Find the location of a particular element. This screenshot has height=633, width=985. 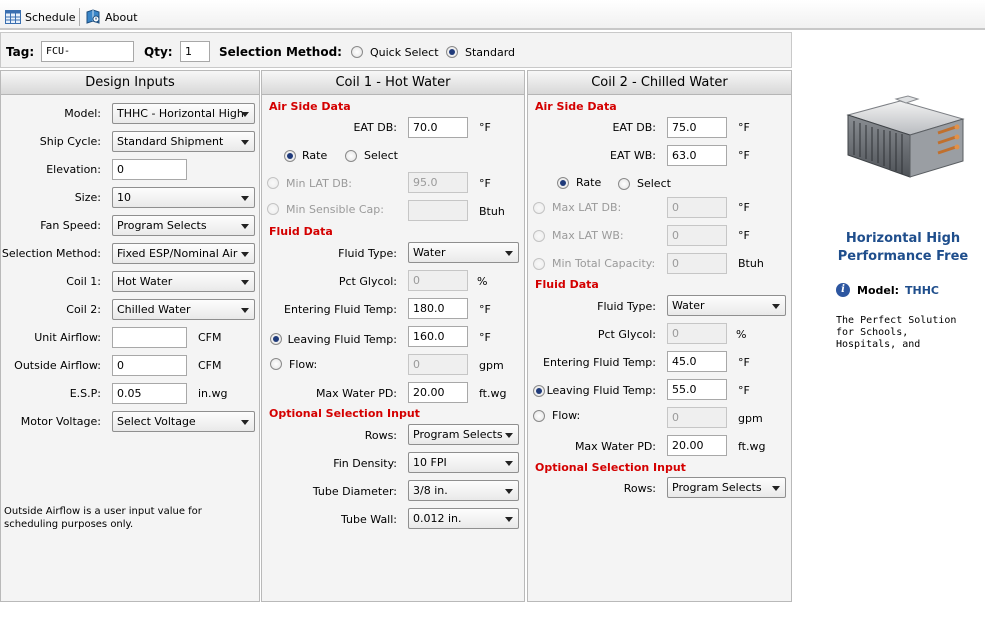

fan-speed-select: Program Selects is located at coordinates (183, 225).